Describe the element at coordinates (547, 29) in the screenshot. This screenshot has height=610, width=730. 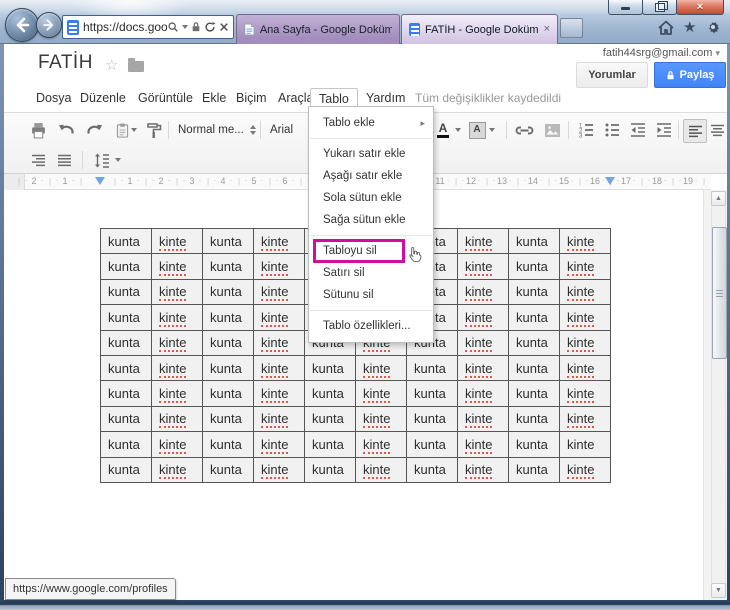
I see `tab-close-icon: ×` at that location.